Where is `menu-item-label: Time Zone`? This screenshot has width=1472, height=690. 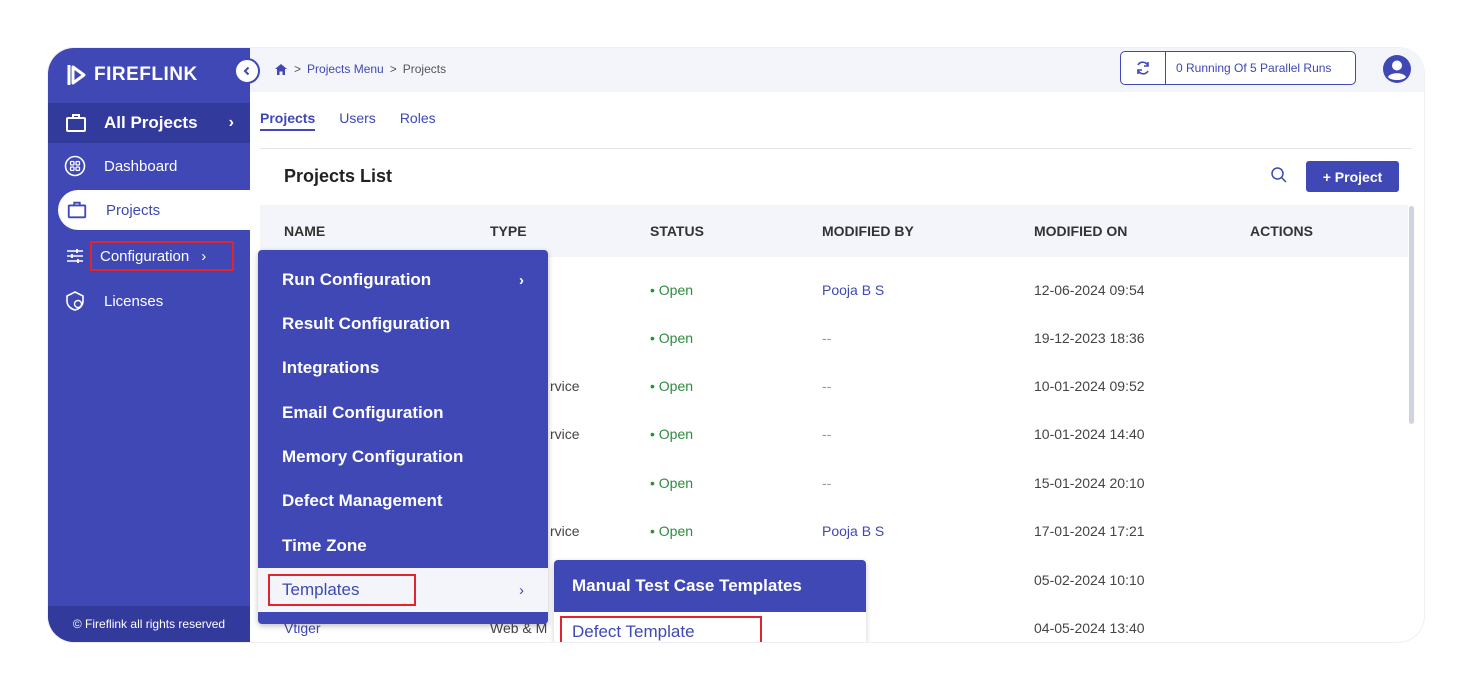 menu-item-label: Time Zone is located at coordinates (324, 545).